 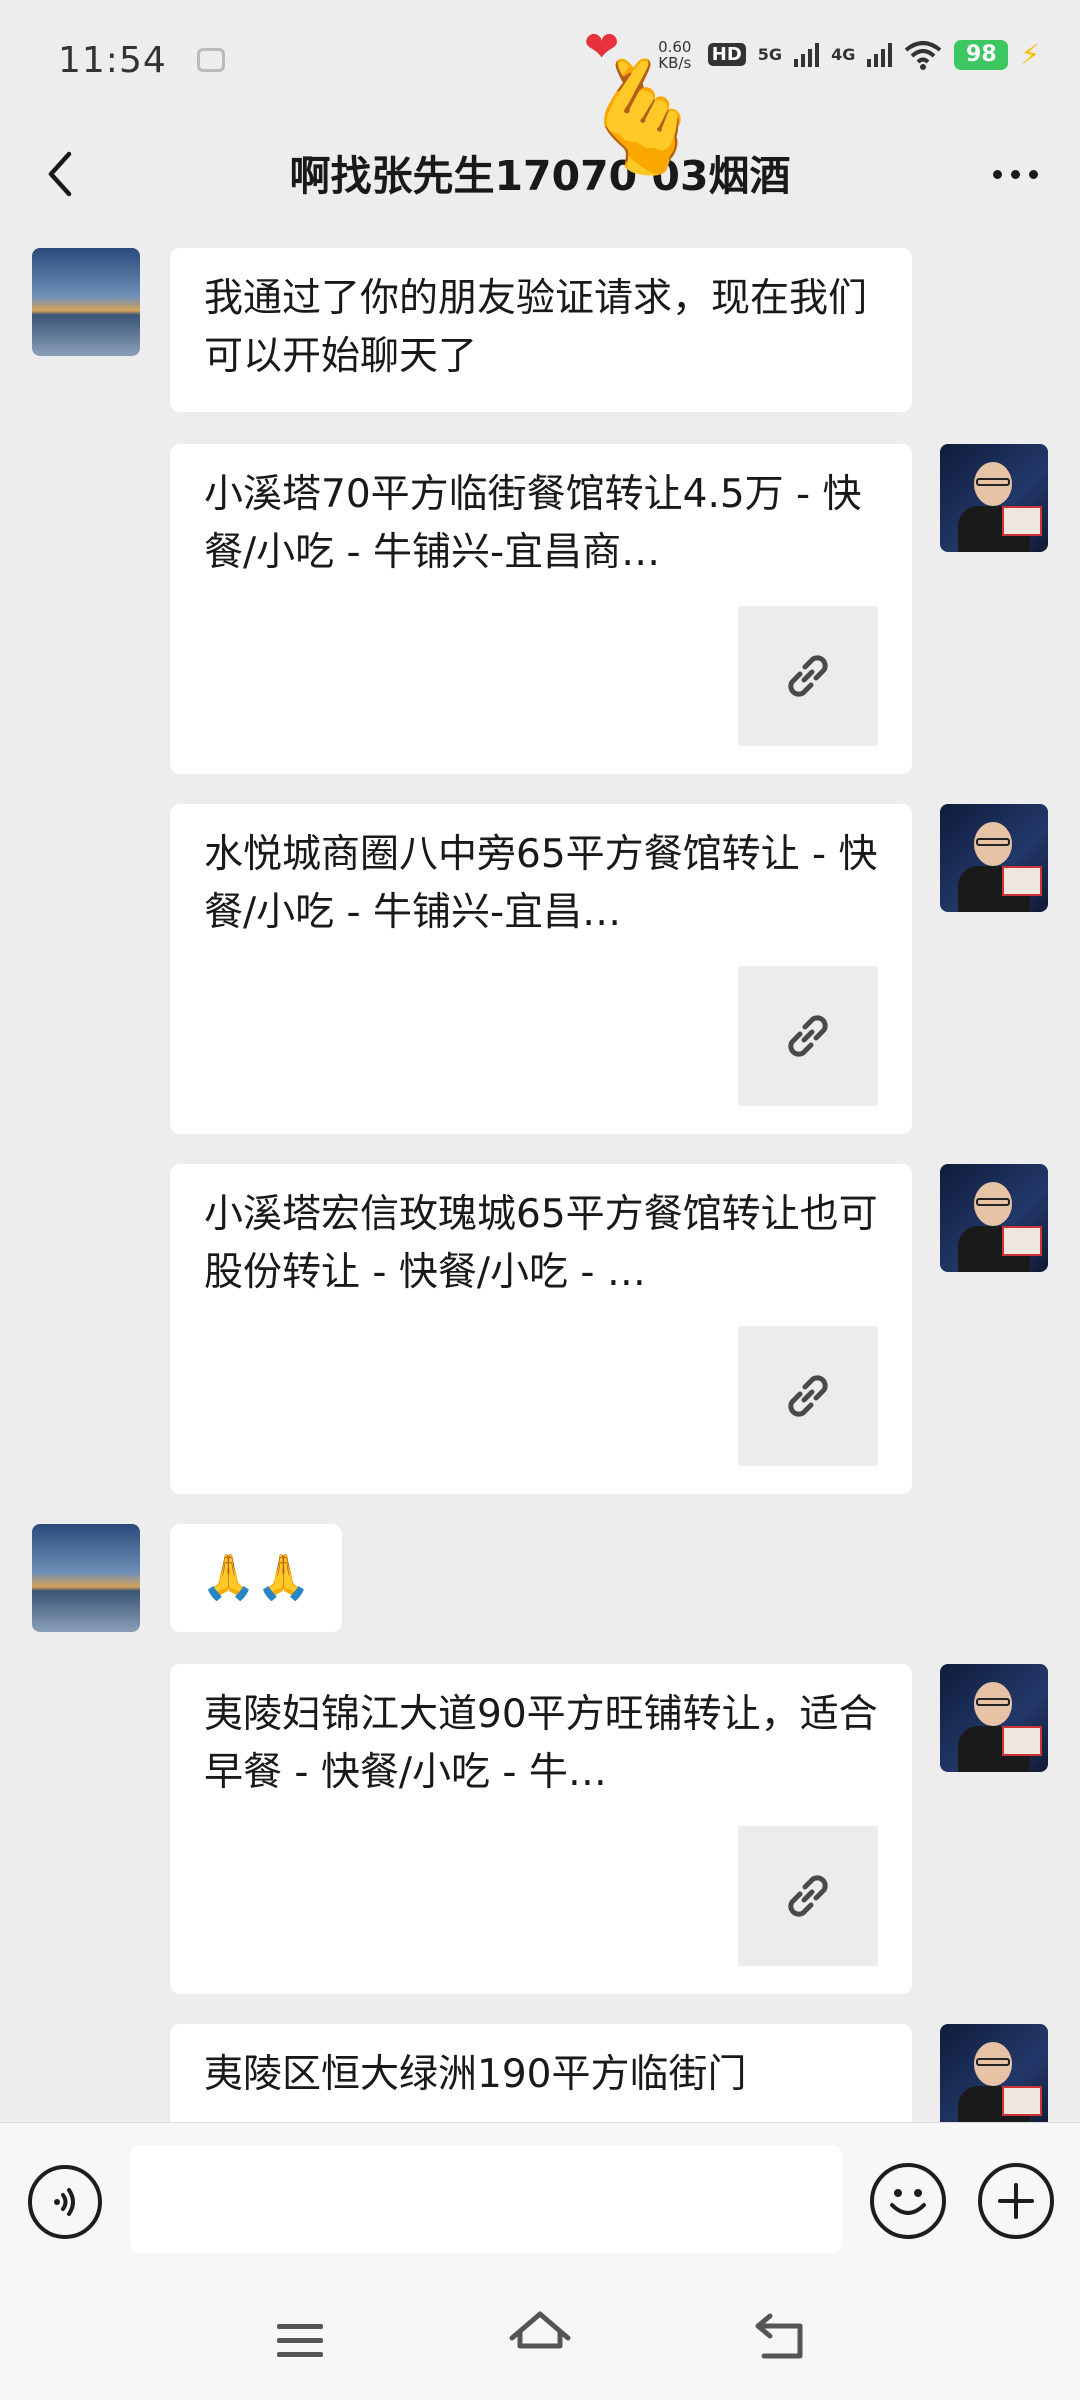 I want to click on status-time: 11:54, so click(x=112, y=60).